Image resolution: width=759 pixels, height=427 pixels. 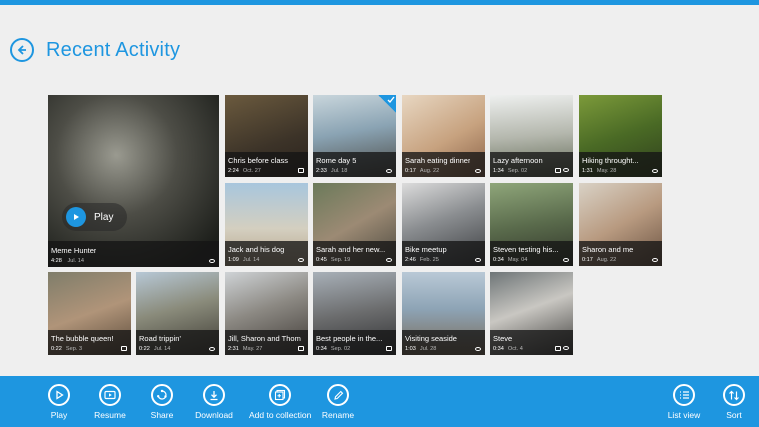 I want to click on play-overlay-button: Play, so click(x=95, y=217).